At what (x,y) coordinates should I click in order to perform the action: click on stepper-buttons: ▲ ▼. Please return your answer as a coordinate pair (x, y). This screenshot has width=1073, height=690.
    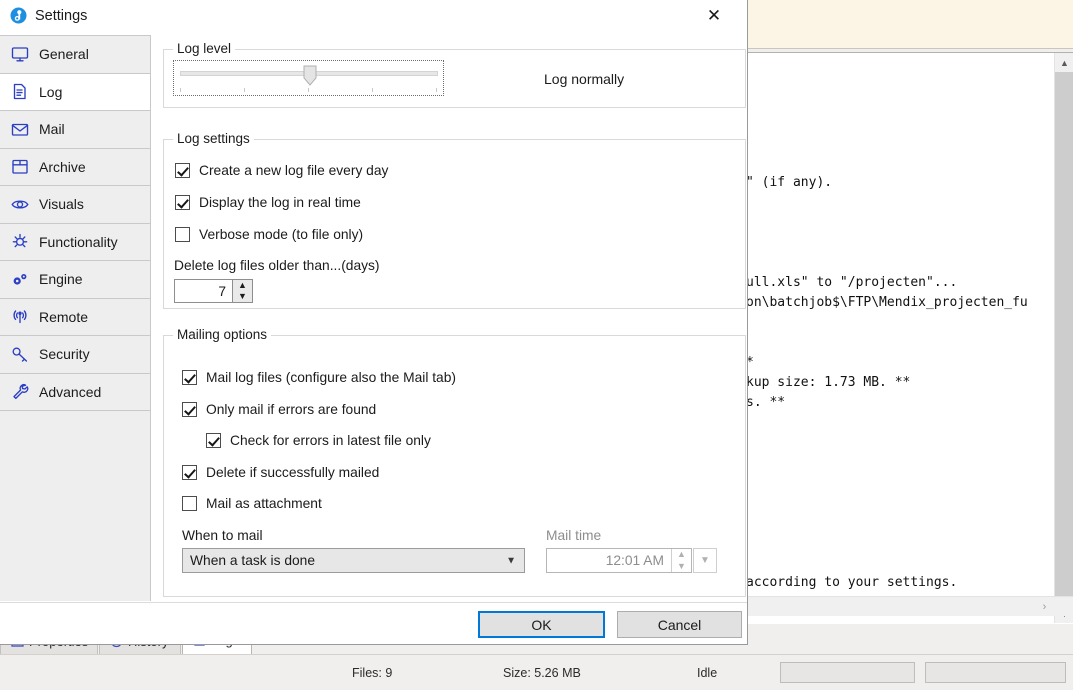
    Looking at the image, I should click on (242, 291).